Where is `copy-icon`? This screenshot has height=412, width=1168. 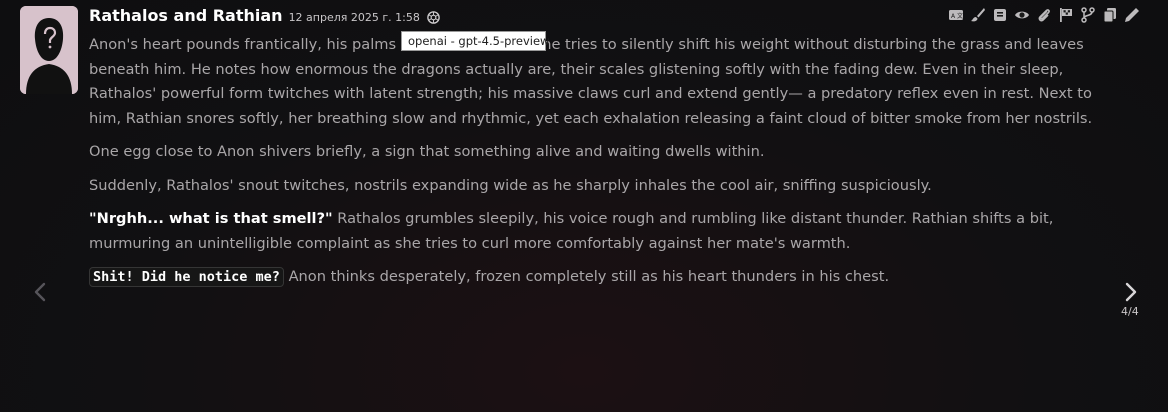 copy-icon is located at coordinates (1110, 15).